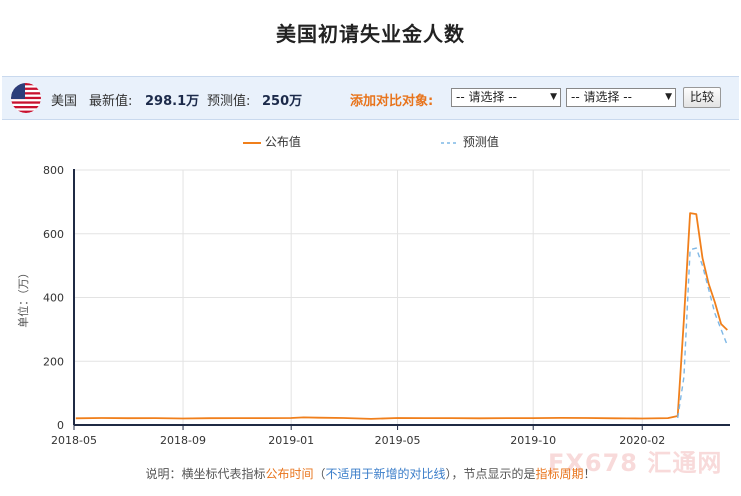  I want to click on compare-select-2-value: -- 请选择 --, so click(601, 97).